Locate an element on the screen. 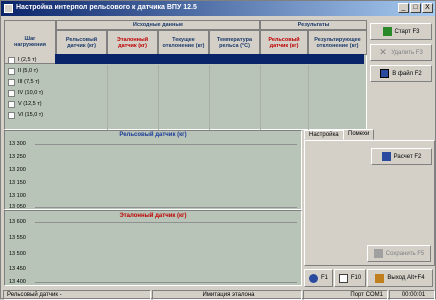  tab-noise: Помехи is located at coordinates (359, 134).